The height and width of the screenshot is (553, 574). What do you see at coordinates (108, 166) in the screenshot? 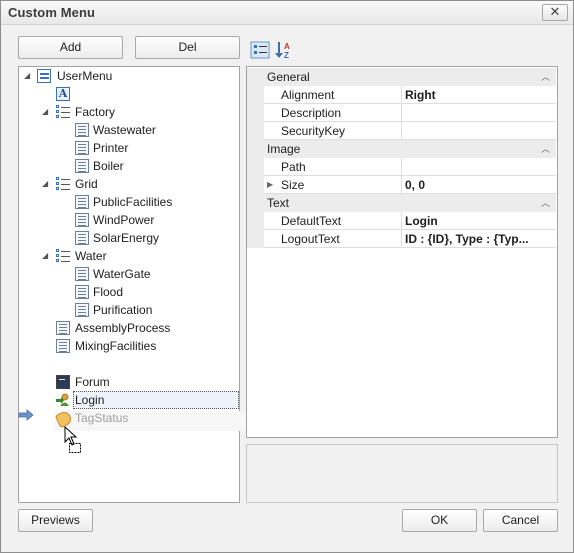
I see `tree-node-label: Boiler` at bounding box center [108, 166].